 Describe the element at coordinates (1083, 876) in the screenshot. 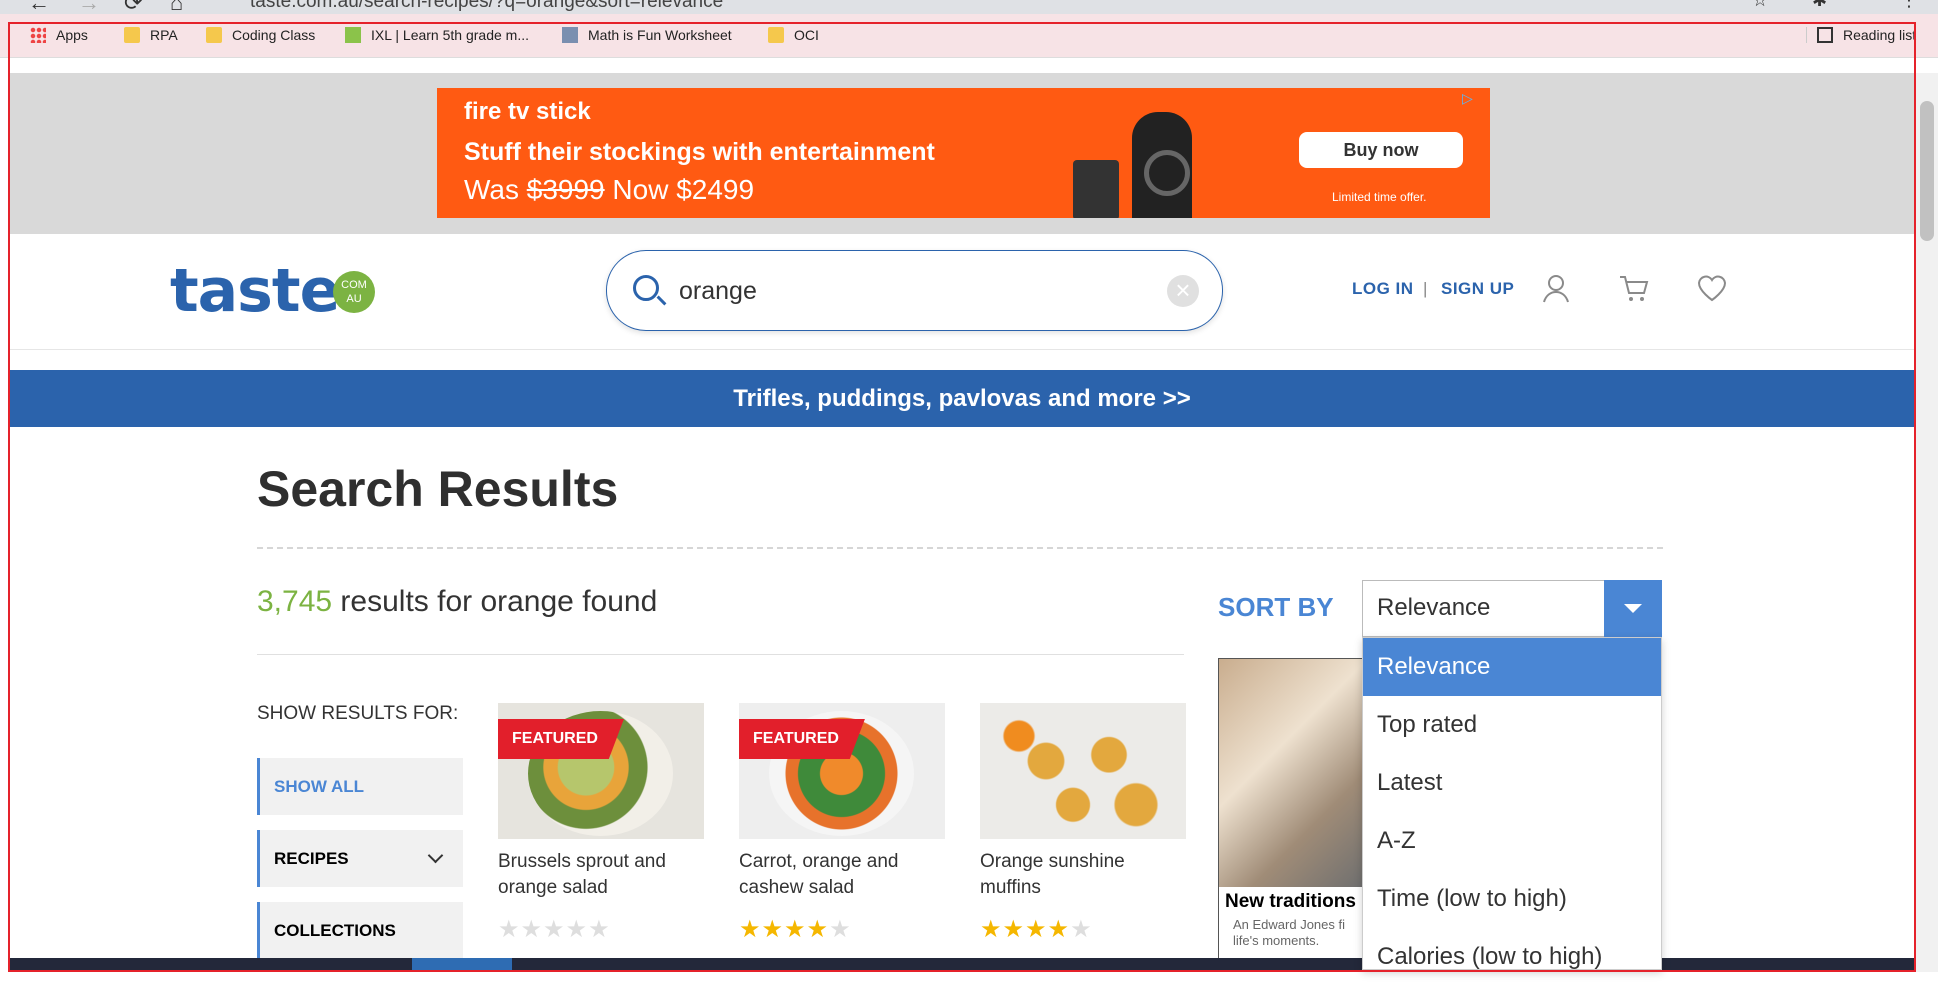

I see `recipe-title: Orange sunshine muffins` at that location.